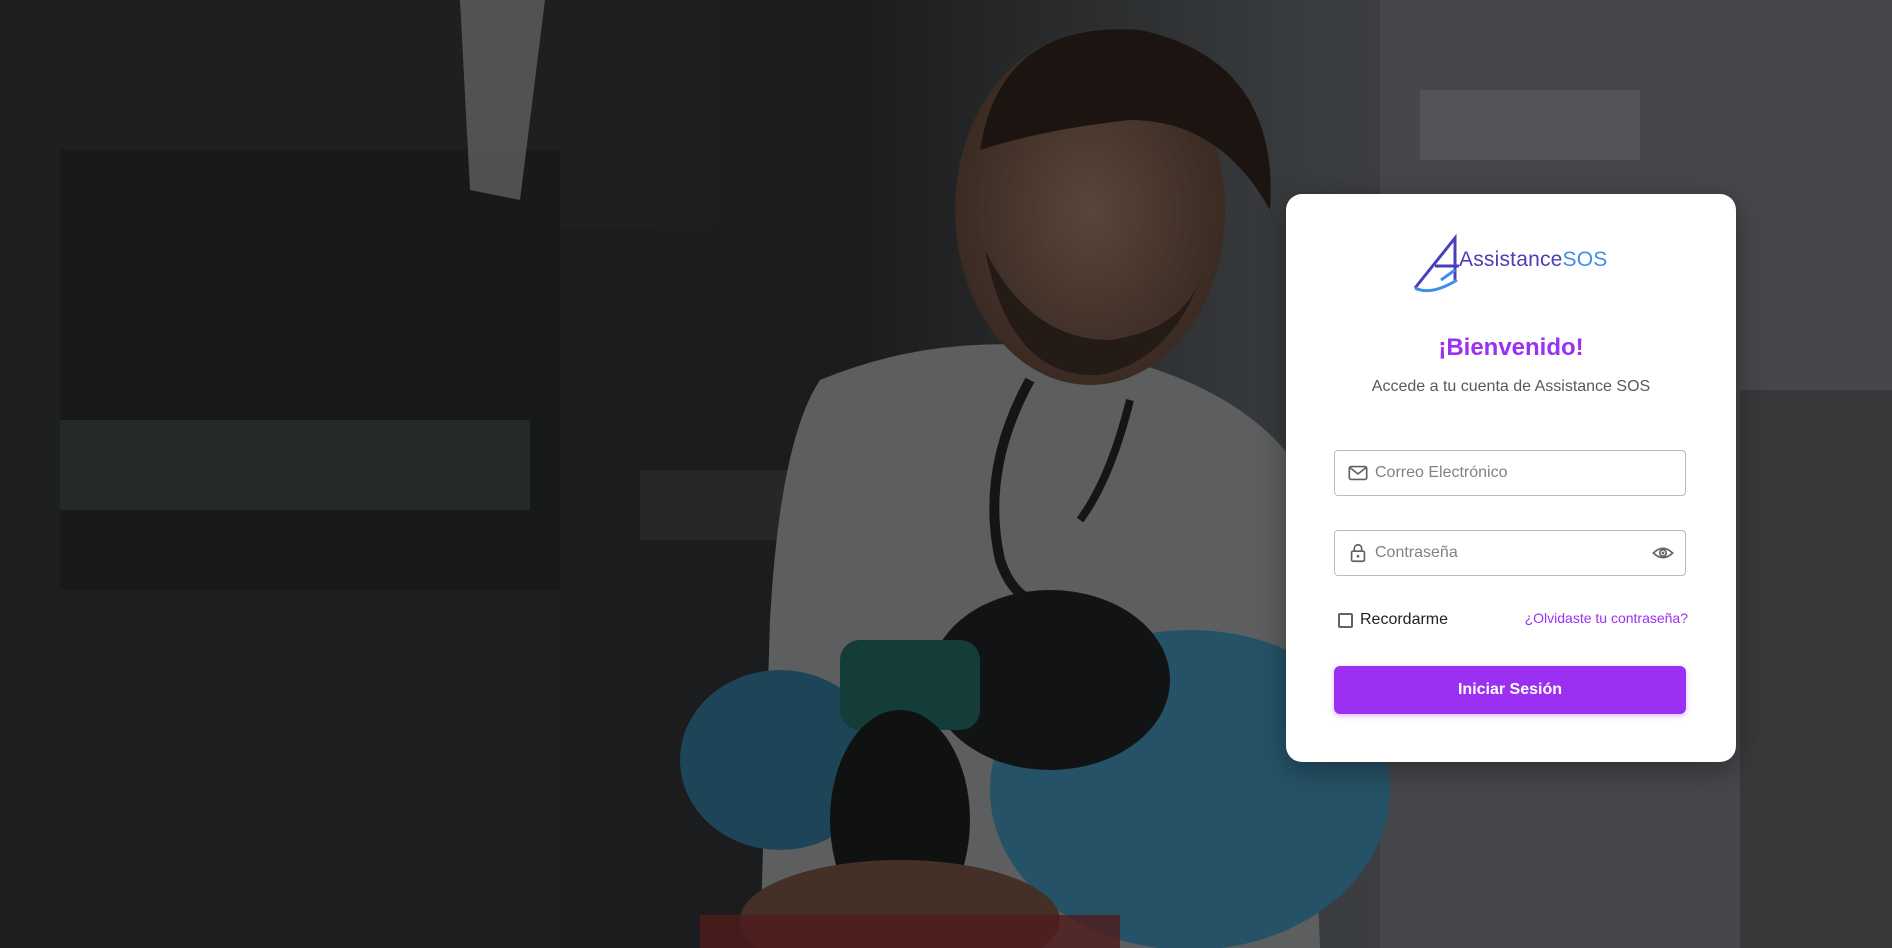  What do you see at coordinates (1606, 618) in the screenshot?
I see `forgot-password-link: ¿Olvidaste tu contraseña?` at bounding box center [1606, 618].